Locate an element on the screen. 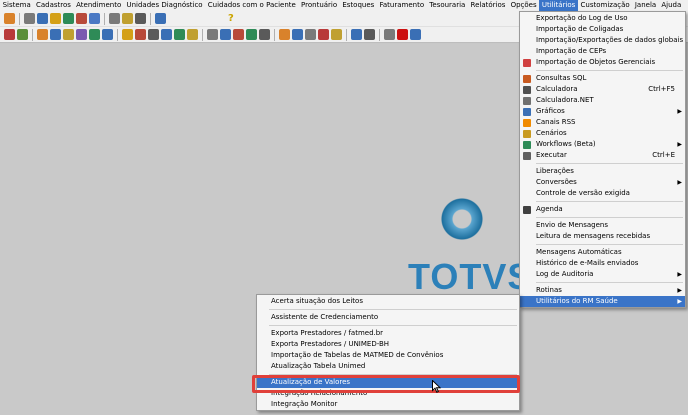  menu-janela: Janela is located at coordinates (645, 5).